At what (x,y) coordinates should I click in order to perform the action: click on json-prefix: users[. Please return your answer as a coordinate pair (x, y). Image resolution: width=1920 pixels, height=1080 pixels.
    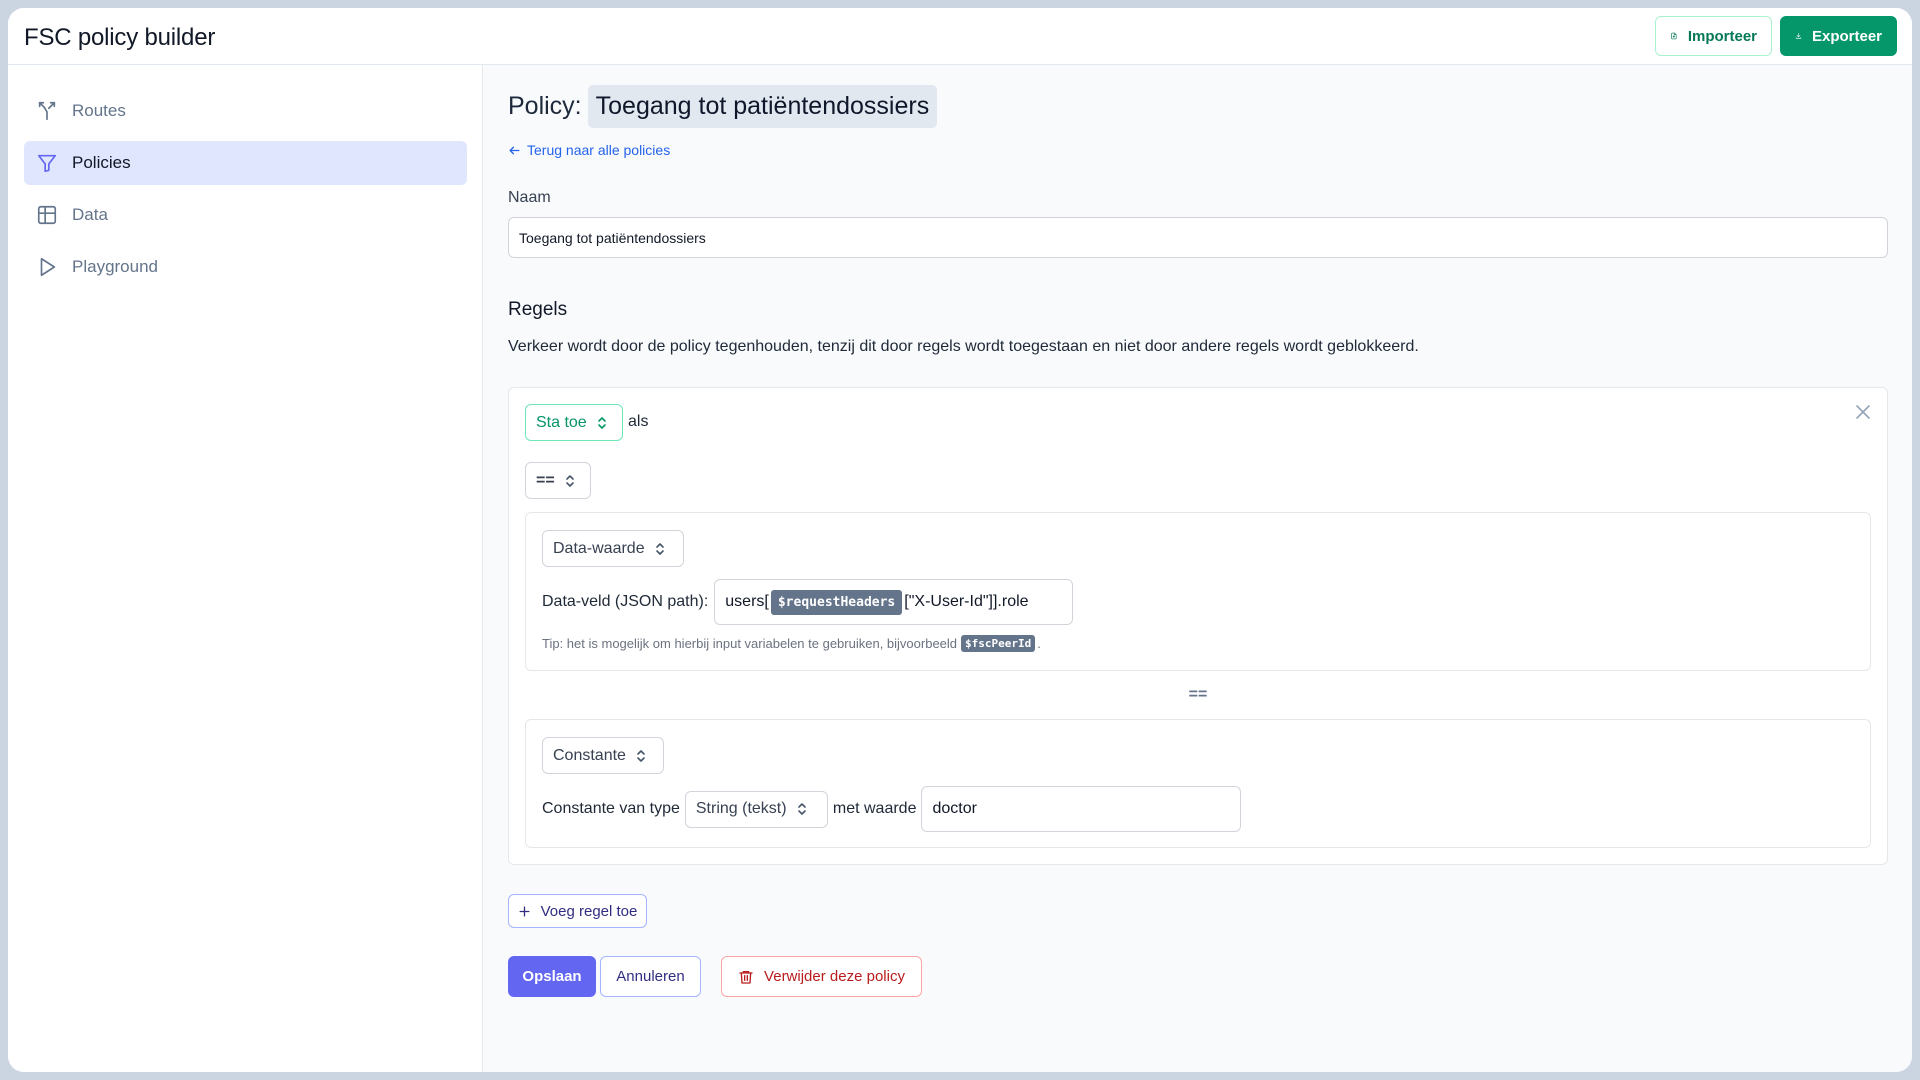
    Looking at the image, I should click on (747, 601).